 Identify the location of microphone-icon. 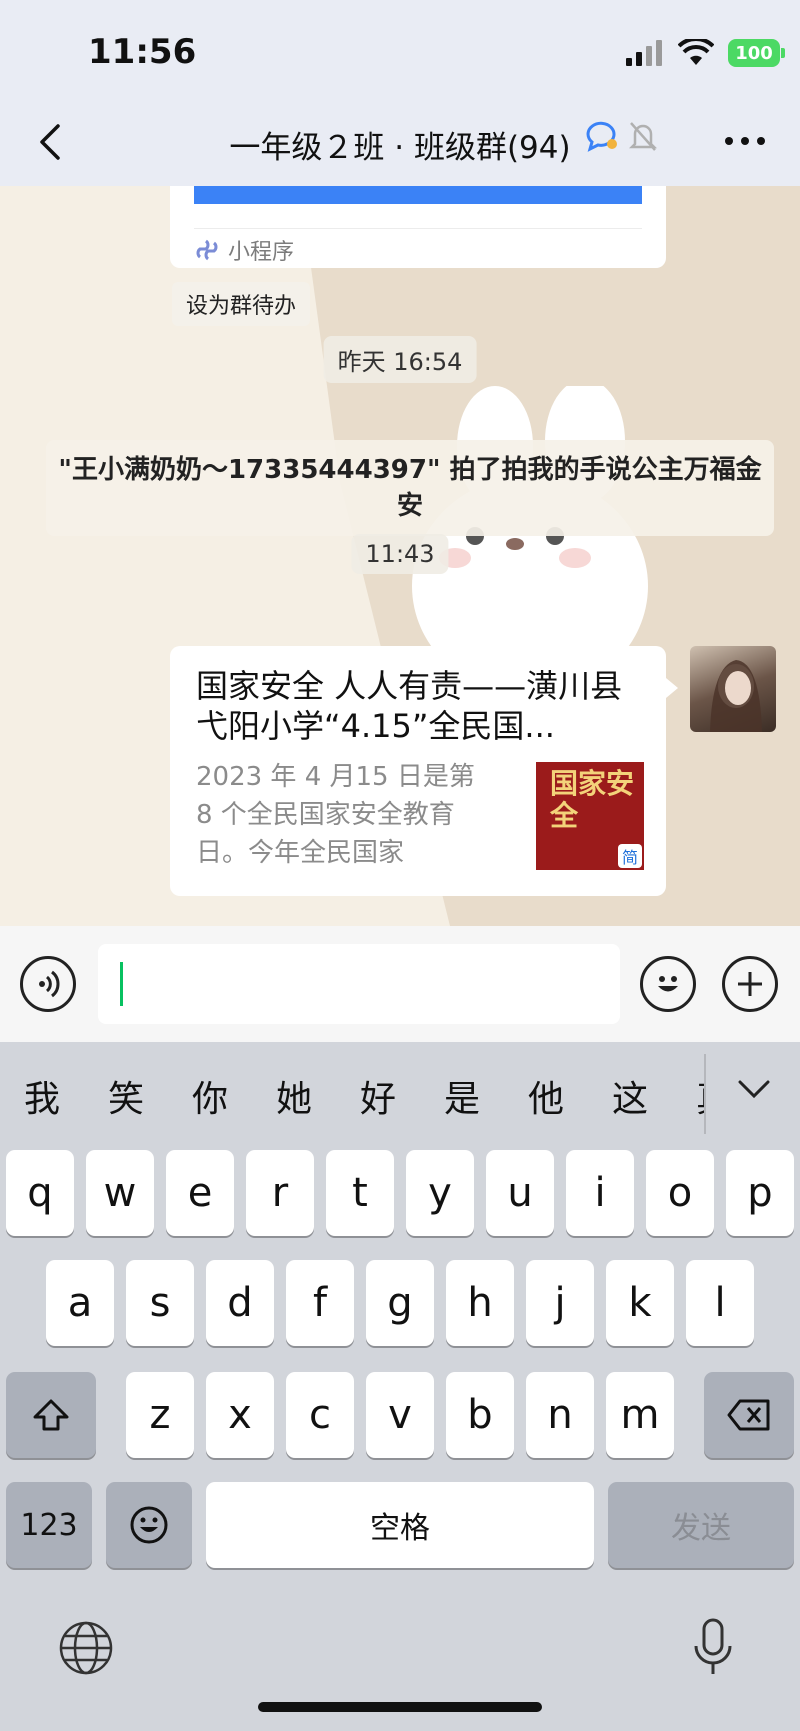
(713, 1648).